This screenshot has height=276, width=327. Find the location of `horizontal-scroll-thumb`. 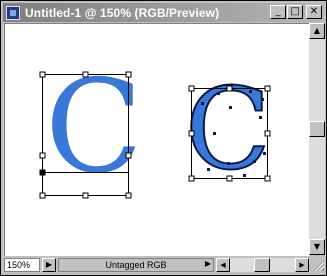

horizontal-scroll-thumb is located at coordinates (262, 265).